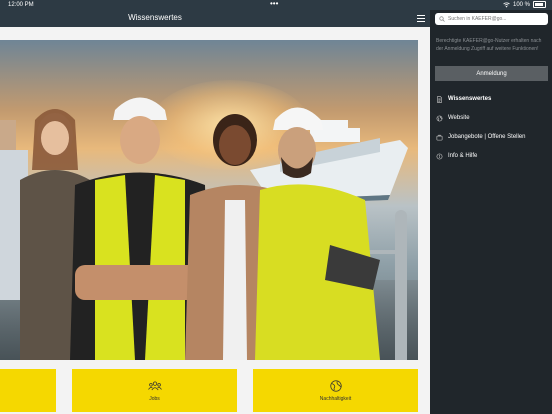  What do you see at coordinates (439, 137) in the screenshot?
I see `briefcase-icon` at bounding box center [439, 137].